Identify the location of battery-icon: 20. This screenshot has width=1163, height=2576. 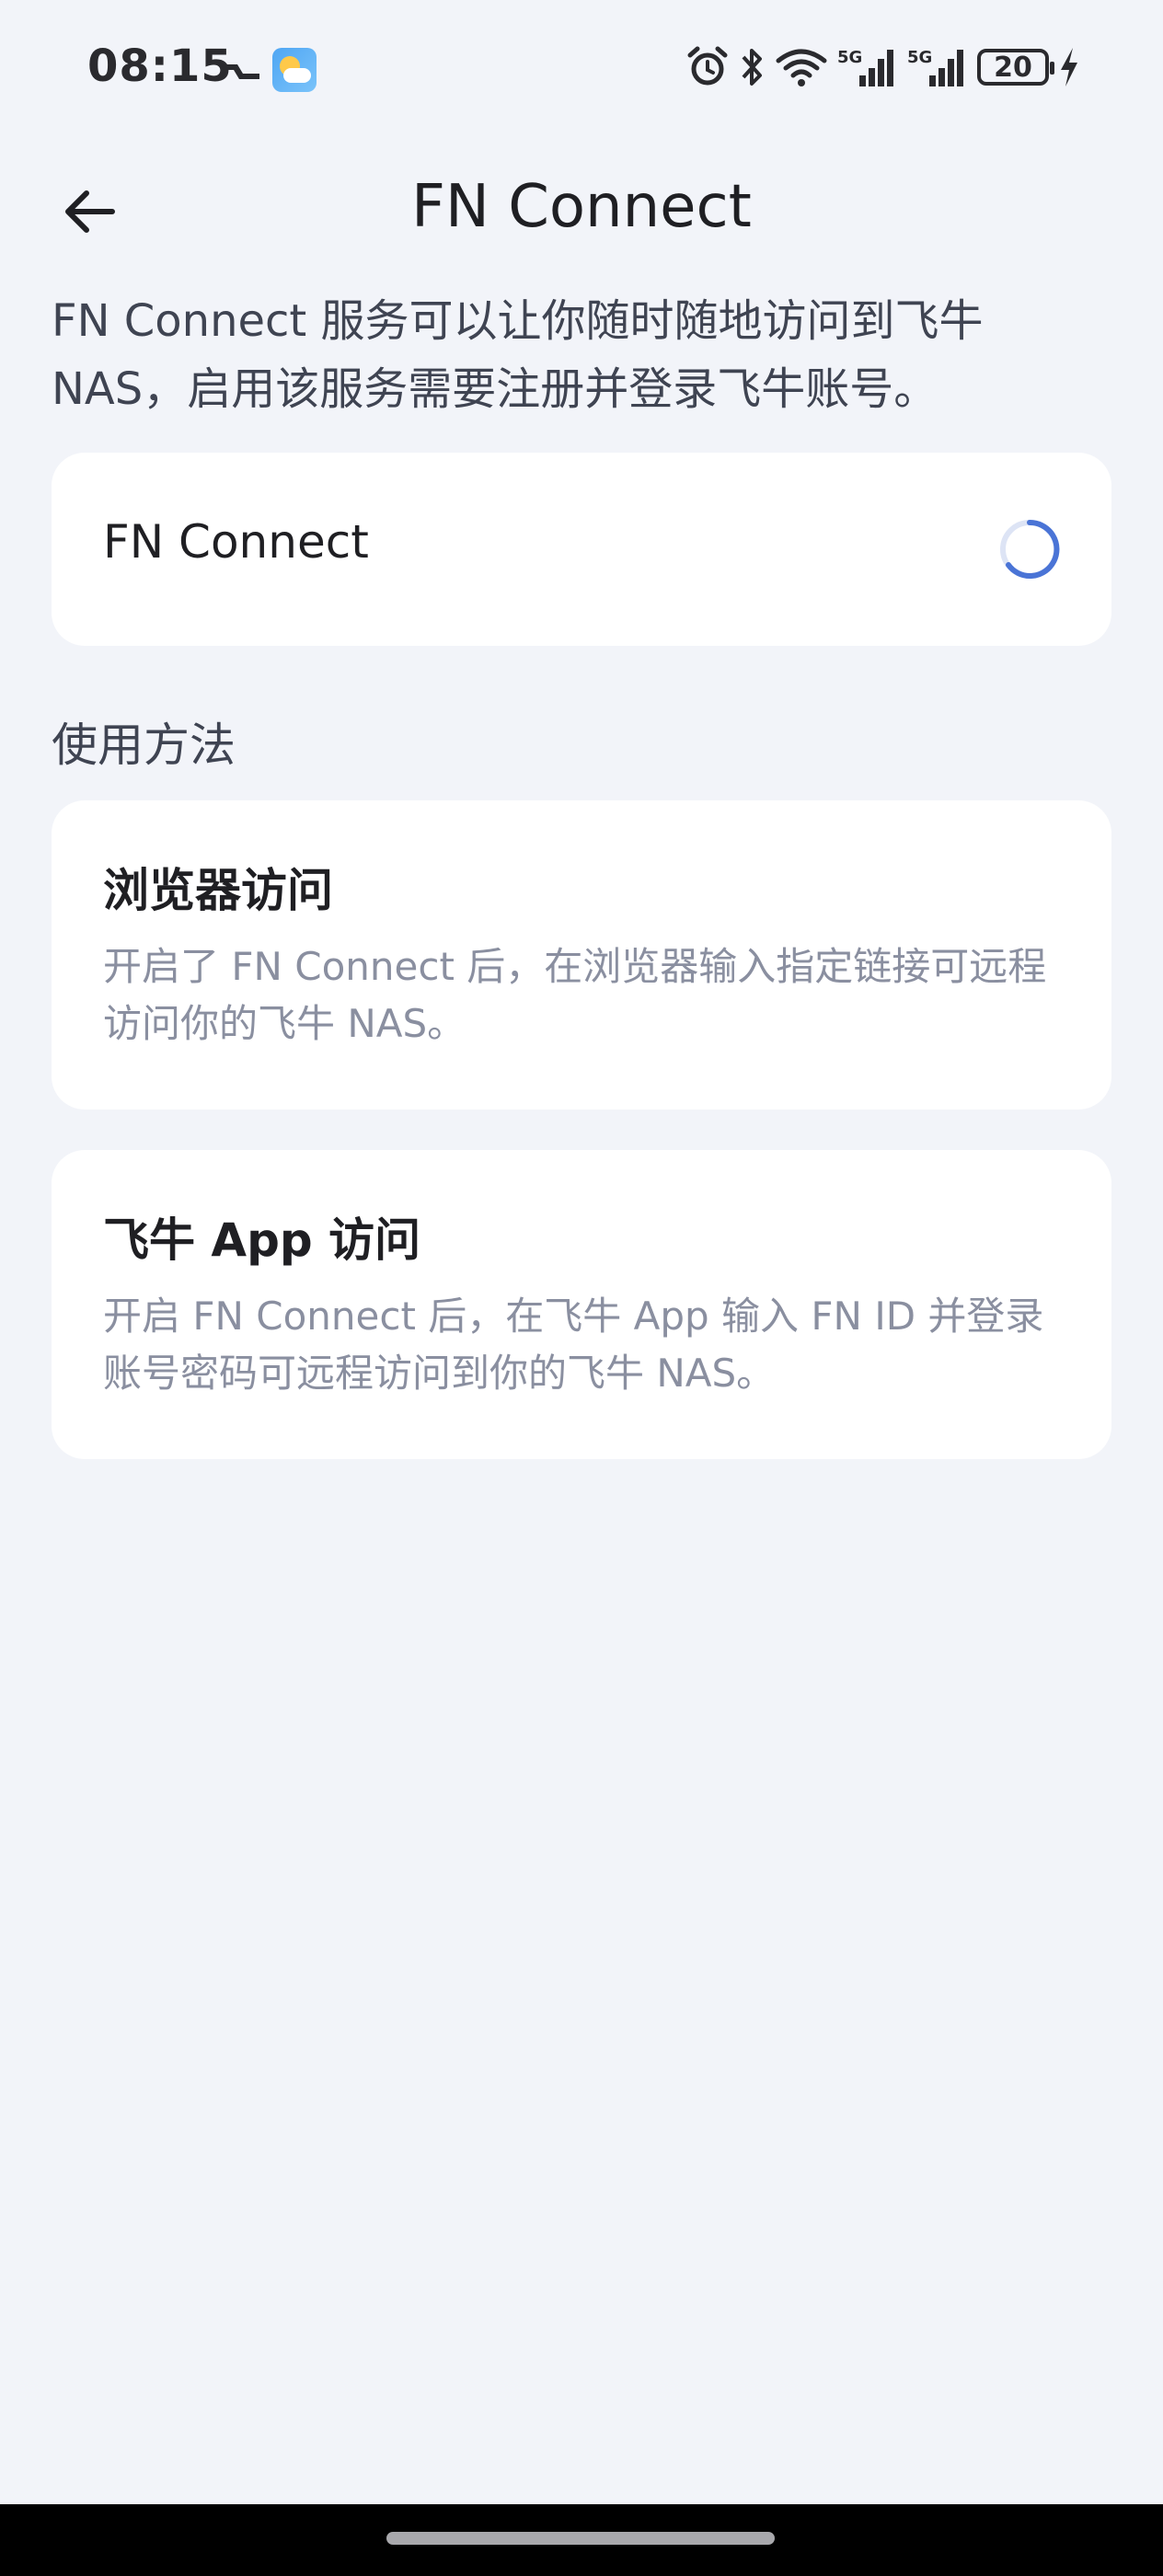
(1016, 67).